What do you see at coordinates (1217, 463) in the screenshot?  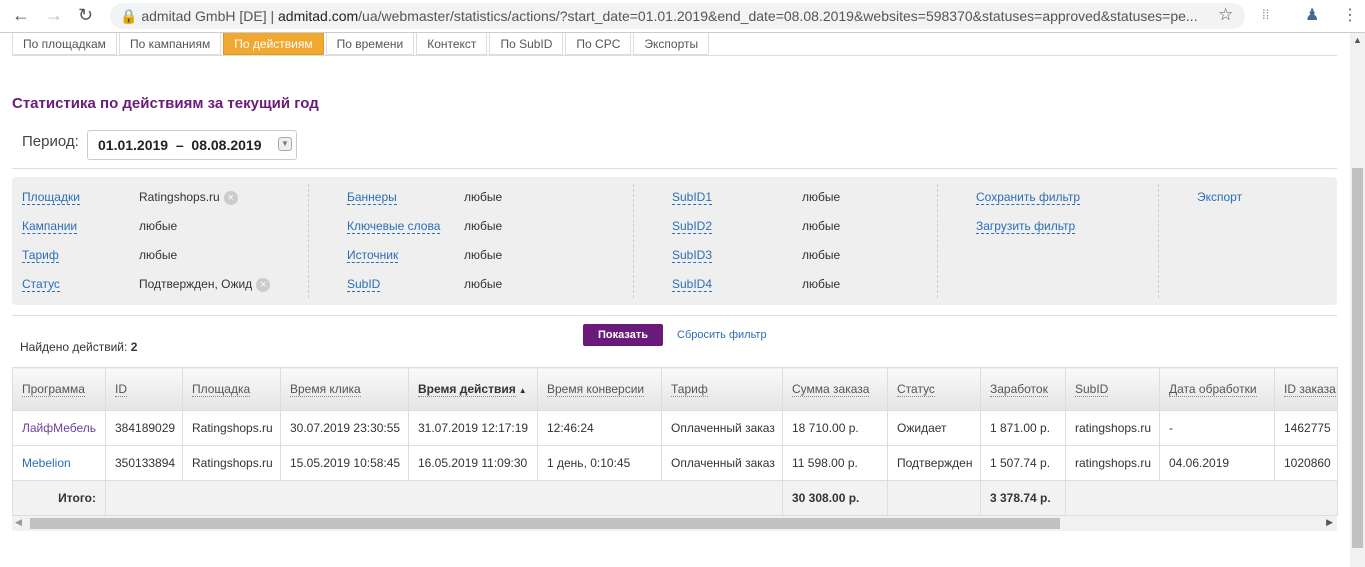 I see `table-cell: 04.06.2019` at bounding box center [1217, 463].